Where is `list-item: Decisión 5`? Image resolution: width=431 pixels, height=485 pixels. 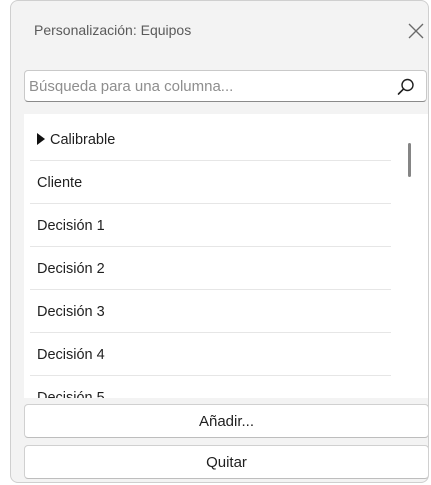 list-item: Decisión 5 is located at coordinates (210, 387).